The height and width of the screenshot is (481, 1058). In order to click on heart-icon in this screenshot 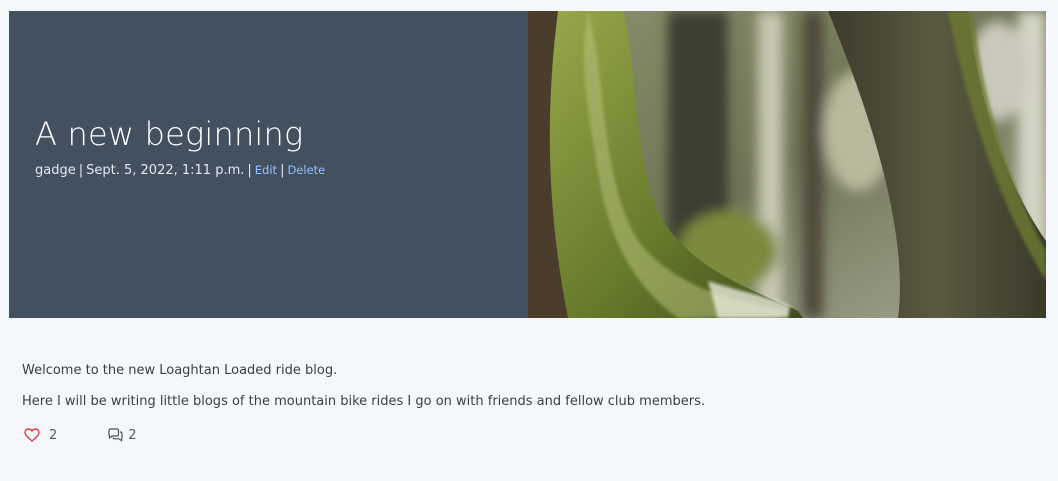, I will do `click(32, 435)`.